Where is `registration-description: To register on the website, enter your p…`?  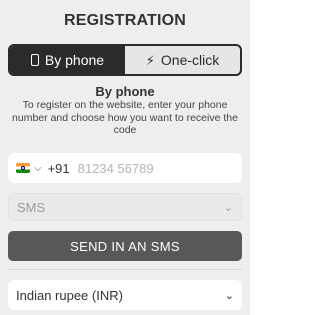 registration-description: To register on the website, enter your p… is located at coordinates (125, 117).